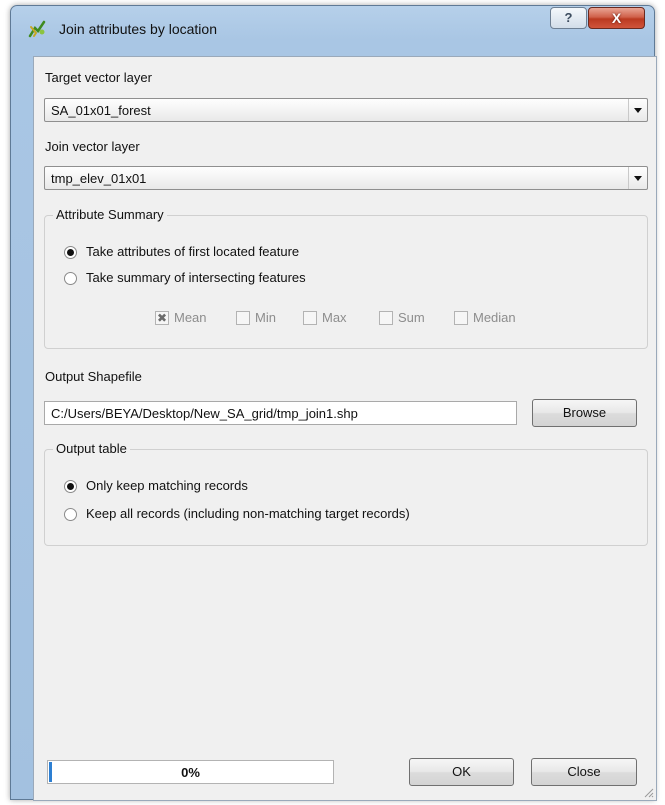  I want to click on radio-label: Take attributes of first located feature, so click(193, 251).